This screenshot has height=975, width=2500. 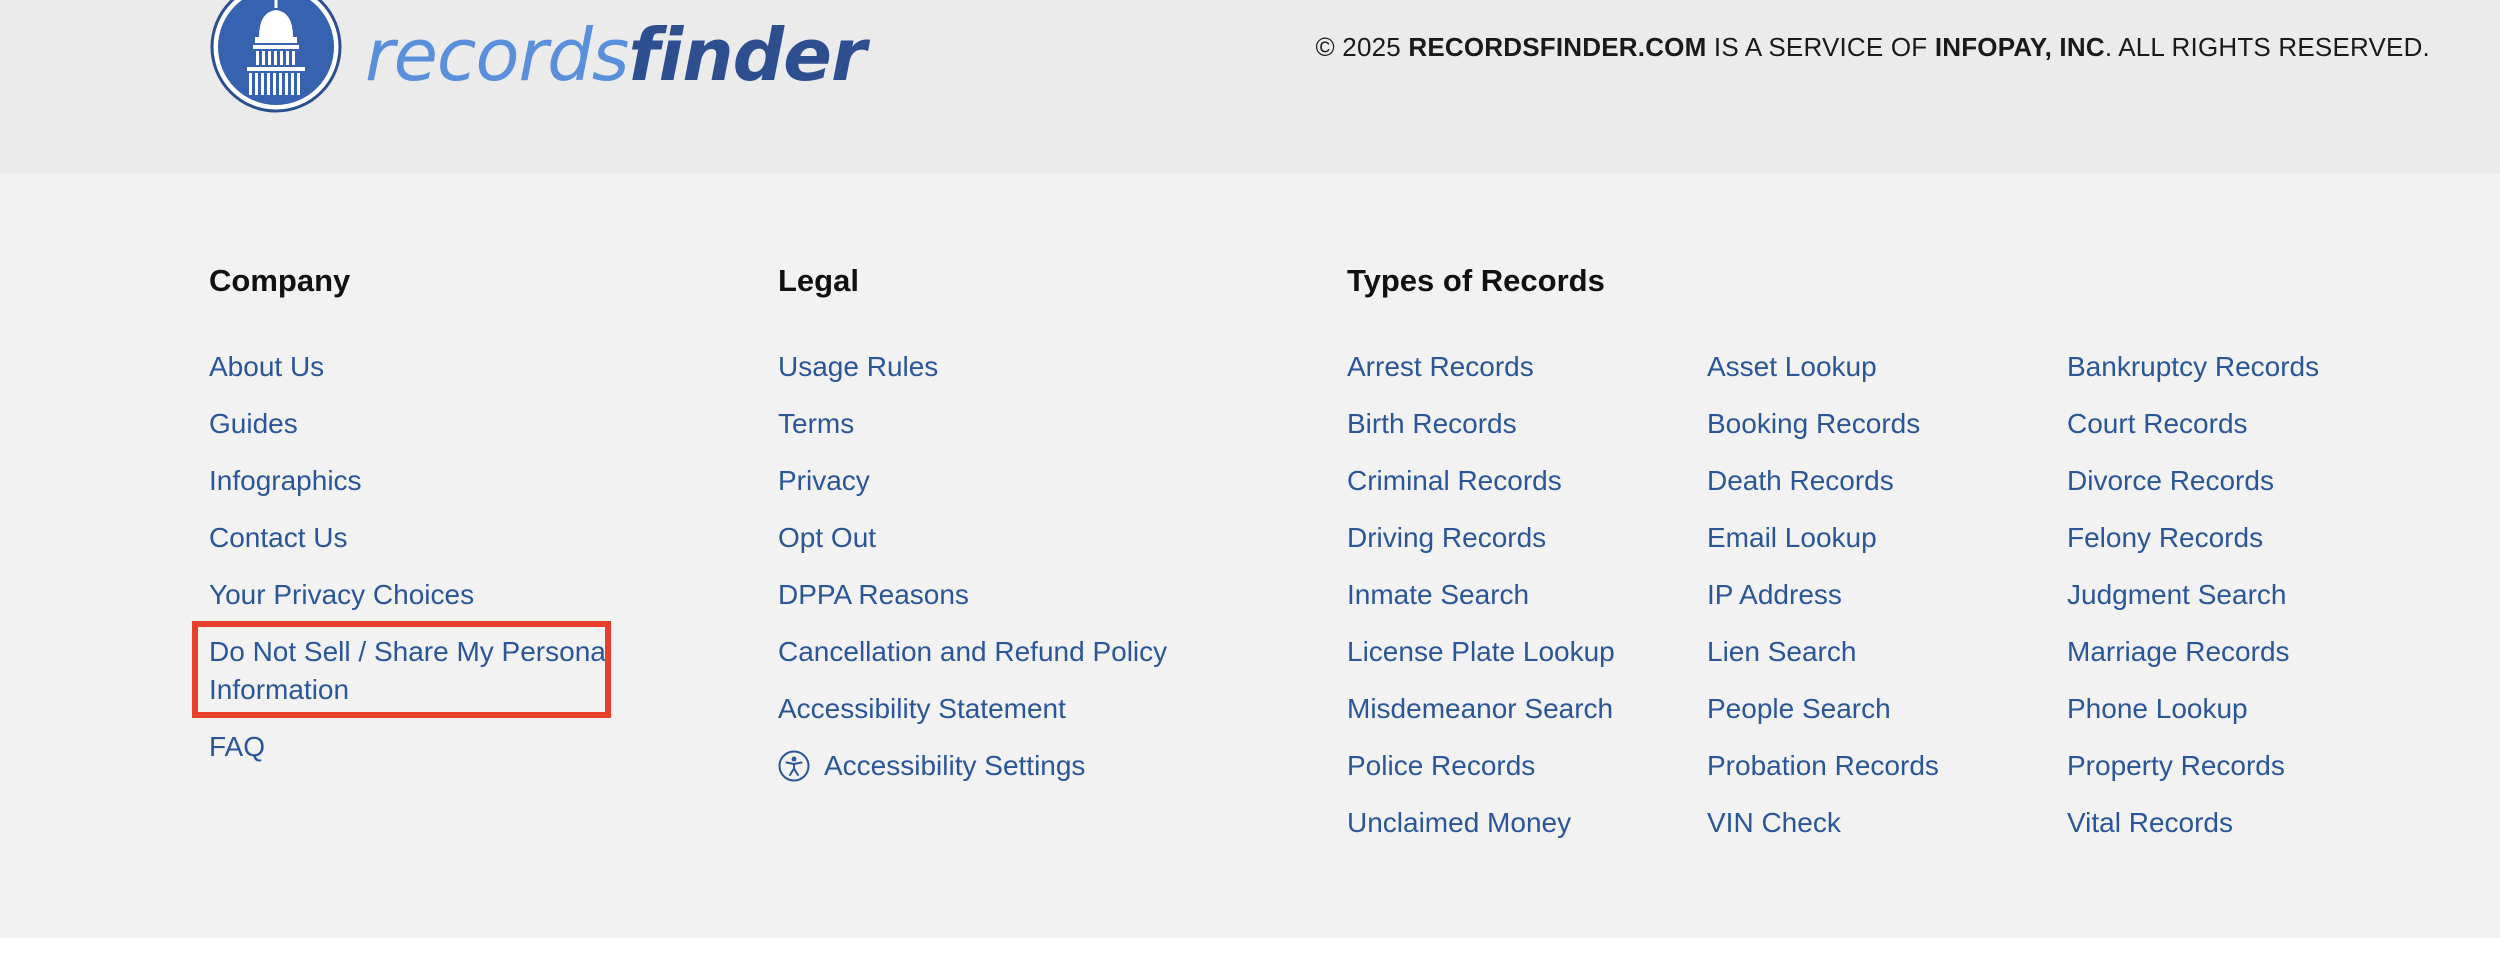 I want to click on link-contact-us: Contact Us, so click(x=414, y=538).